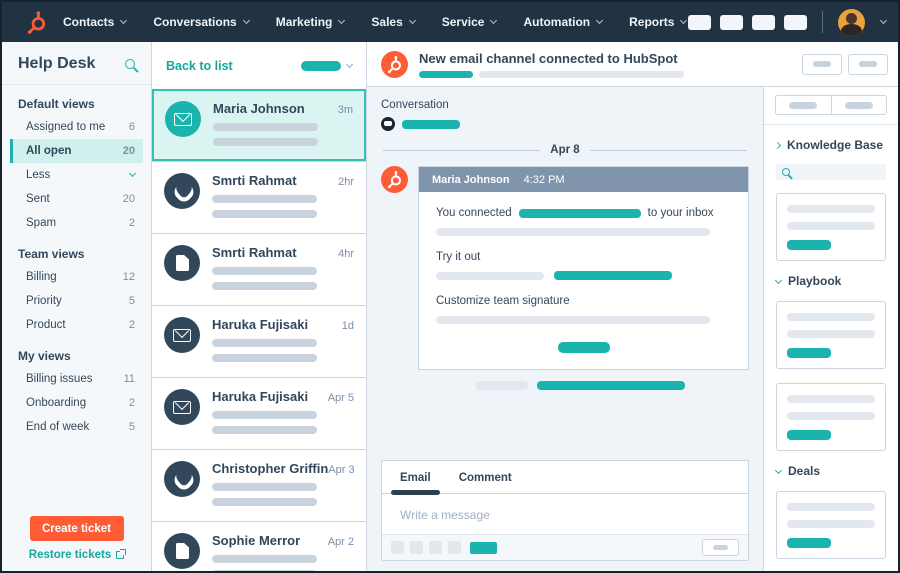  I want to click on external-link-icon, so click(121, 554).